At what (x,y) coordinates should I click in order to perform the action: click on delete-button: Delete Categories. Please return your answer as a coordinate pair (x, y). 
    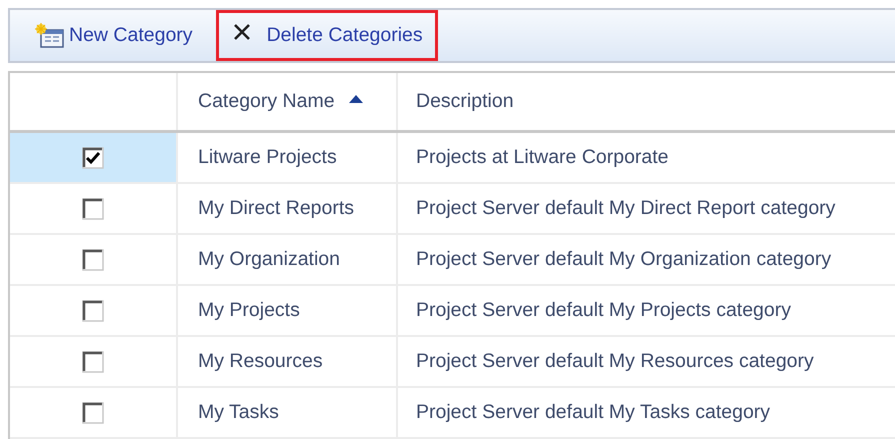
    Looking at the image, I should click on (327, 35).